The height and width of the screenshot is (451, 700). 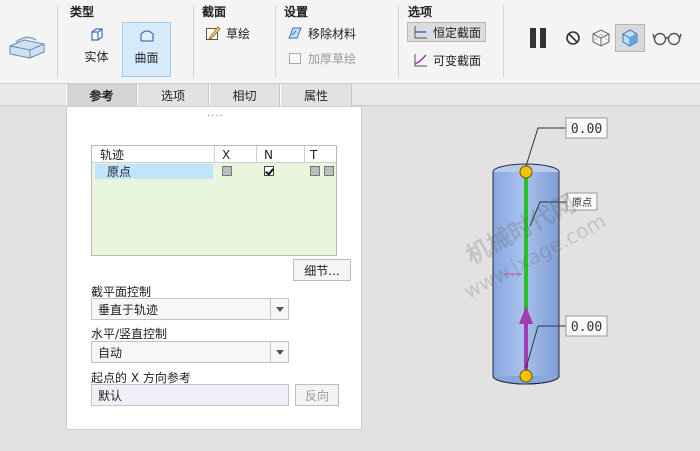 What do you see at coordinates (82, 12) in the screenshot?
I see `group-title-type: 类型` at bounding box center [82, 12].